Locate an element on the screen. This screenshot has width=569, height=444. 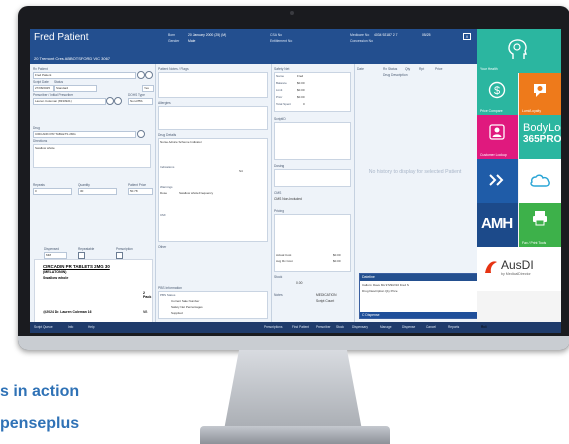
statusbar-prescriber: Prescriber is located at coordinates (323, 327).